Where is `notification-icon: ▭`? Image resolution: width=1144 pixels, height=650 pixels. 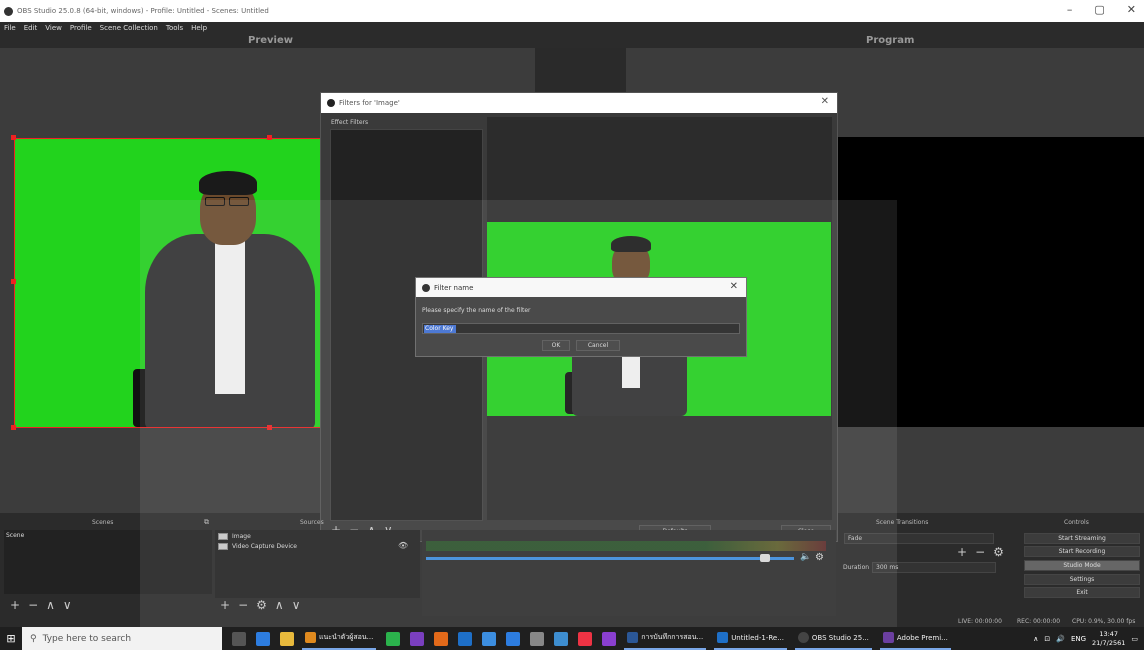 notification-icon: ▭ is located at coordinates (1134, 639).